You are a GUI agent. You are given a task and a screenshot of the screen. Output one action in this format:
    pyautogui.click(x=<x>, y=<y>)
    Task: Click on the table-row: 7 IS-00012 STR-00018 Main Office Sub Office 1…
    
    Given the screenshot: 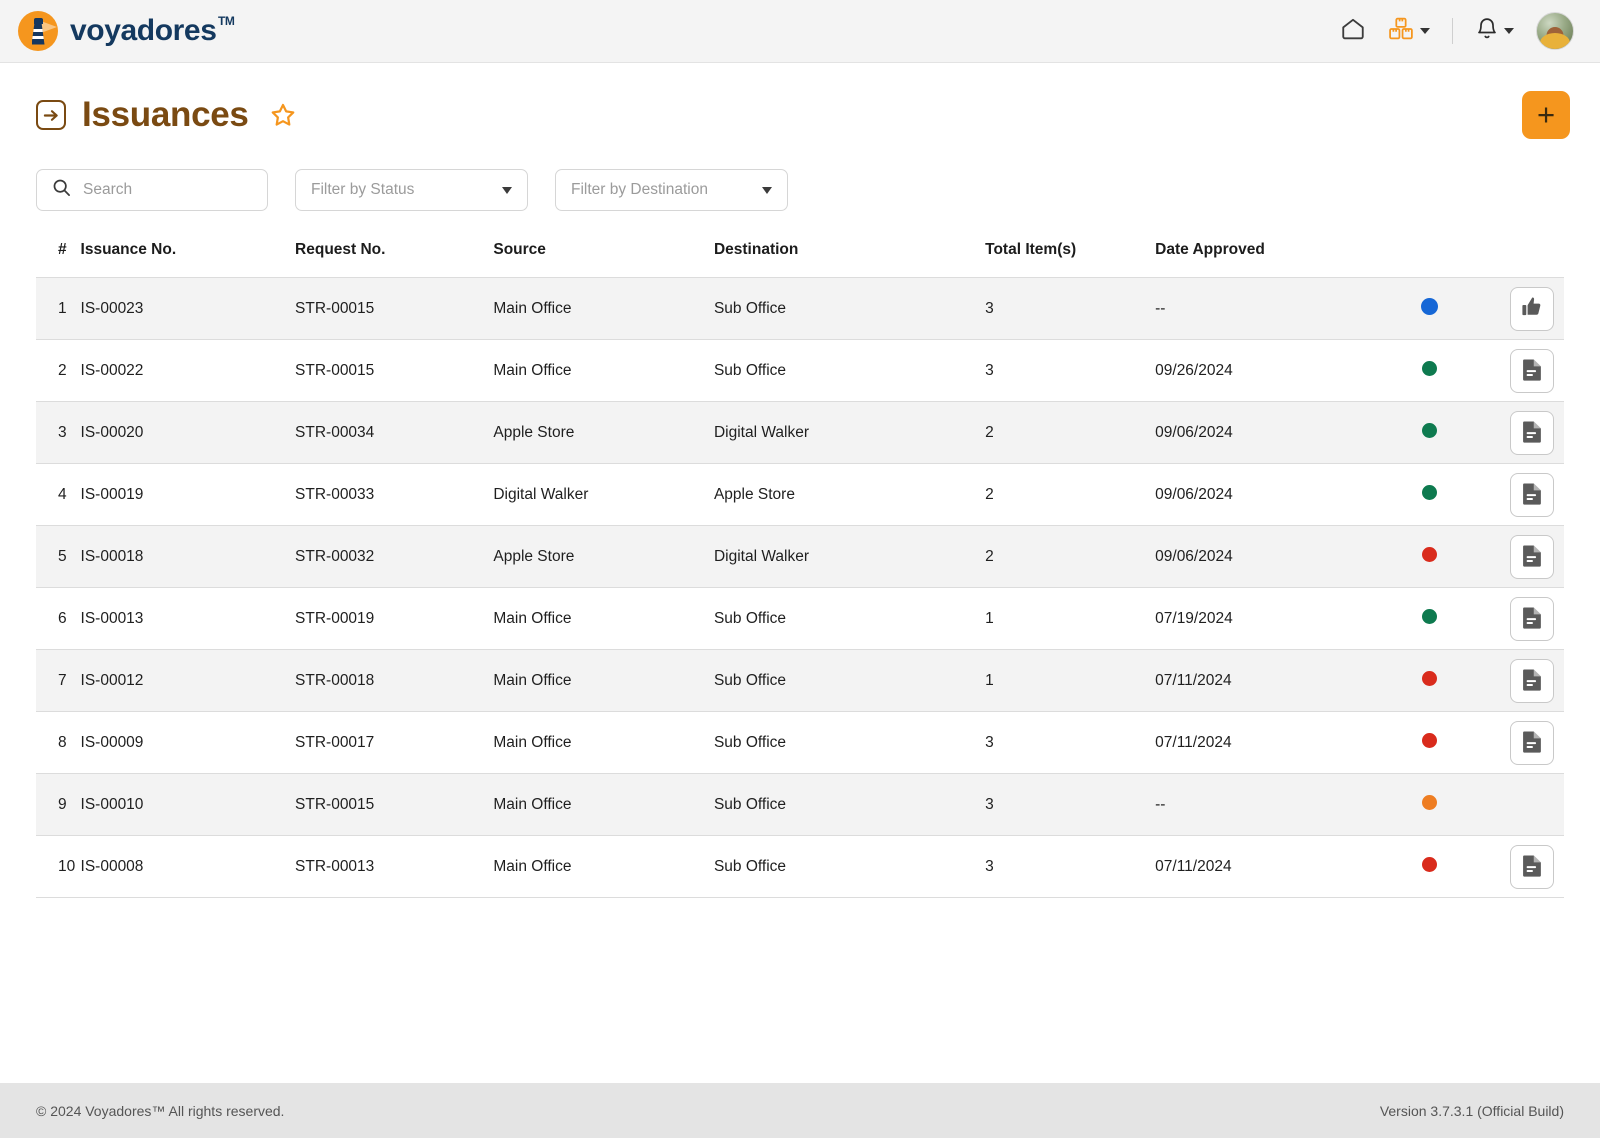 What is the action you would take?
    pyautogui.click(x=800, y=680)
    